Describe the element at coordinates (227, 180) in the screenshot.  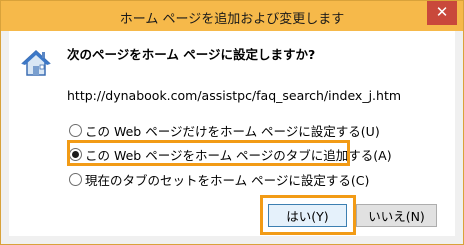
I see `option-label: 現在のタブのセットをホーム ページに設定する(C)` at that location.